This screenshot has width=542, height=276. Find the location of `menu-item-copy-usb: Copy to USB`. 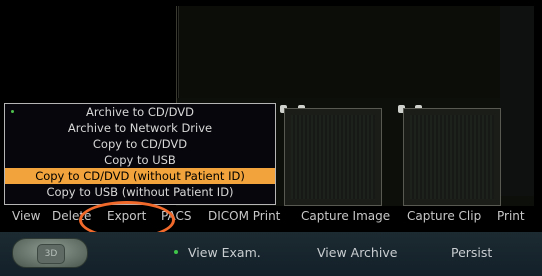

menu-item-copy-usb: Copy to USB is located at coordinates (140, 160).